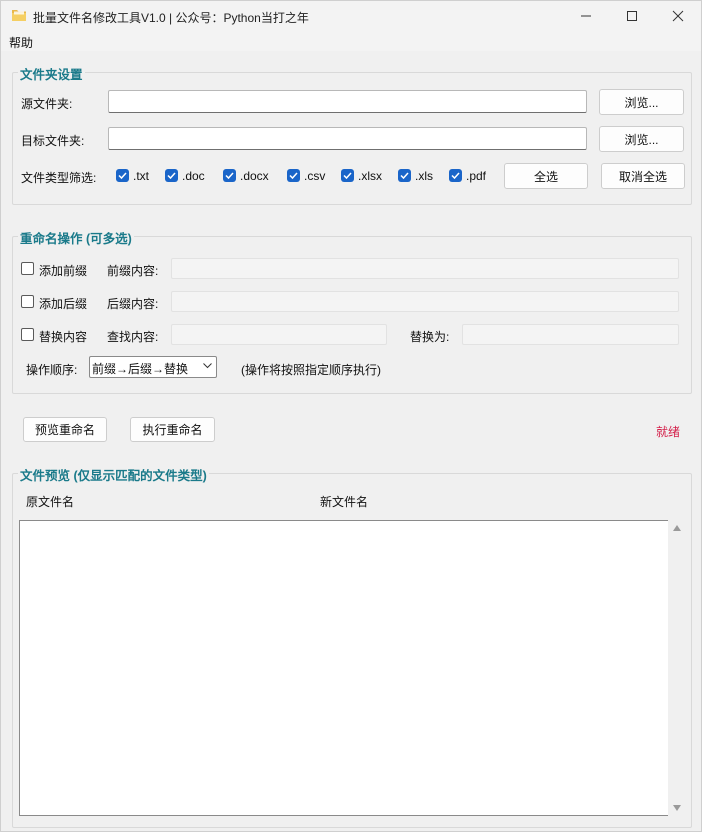 The image size is (702, 832). I want to click on checkbox-csv, so click(293, 175).